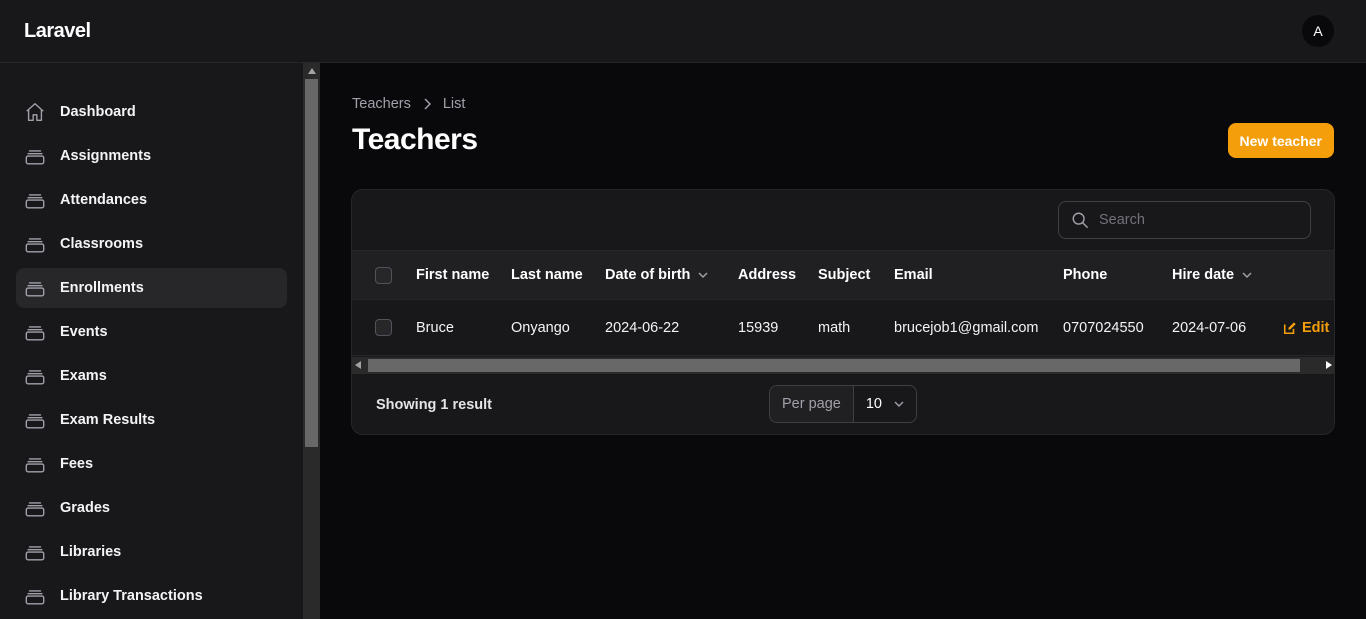 This screenshot has width=1366, height=619. What do you see at coordinates (454, 104) in the screenshot?
I see `breadcrumb-list: List` at bounding box center [454, 104].